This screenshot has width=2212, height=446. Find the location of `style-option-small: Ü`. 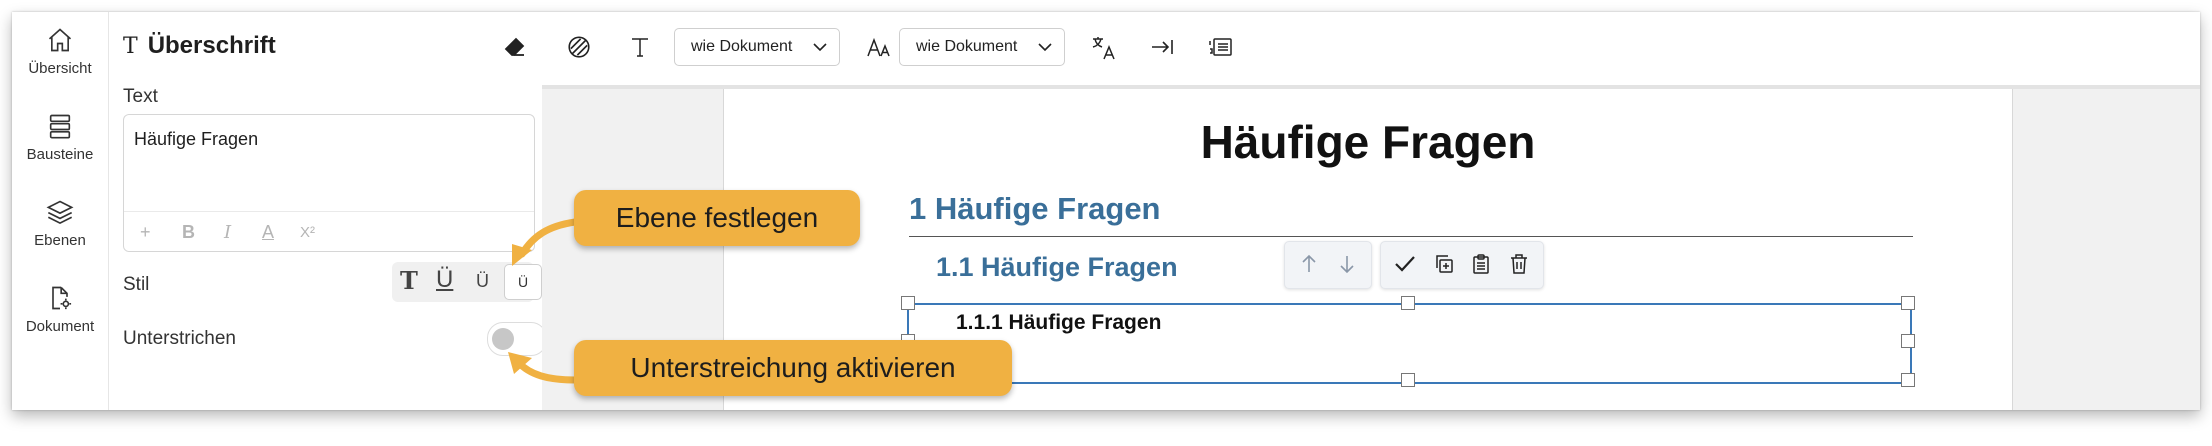

style-option-small: Ü is located at coordinates (523, 282).